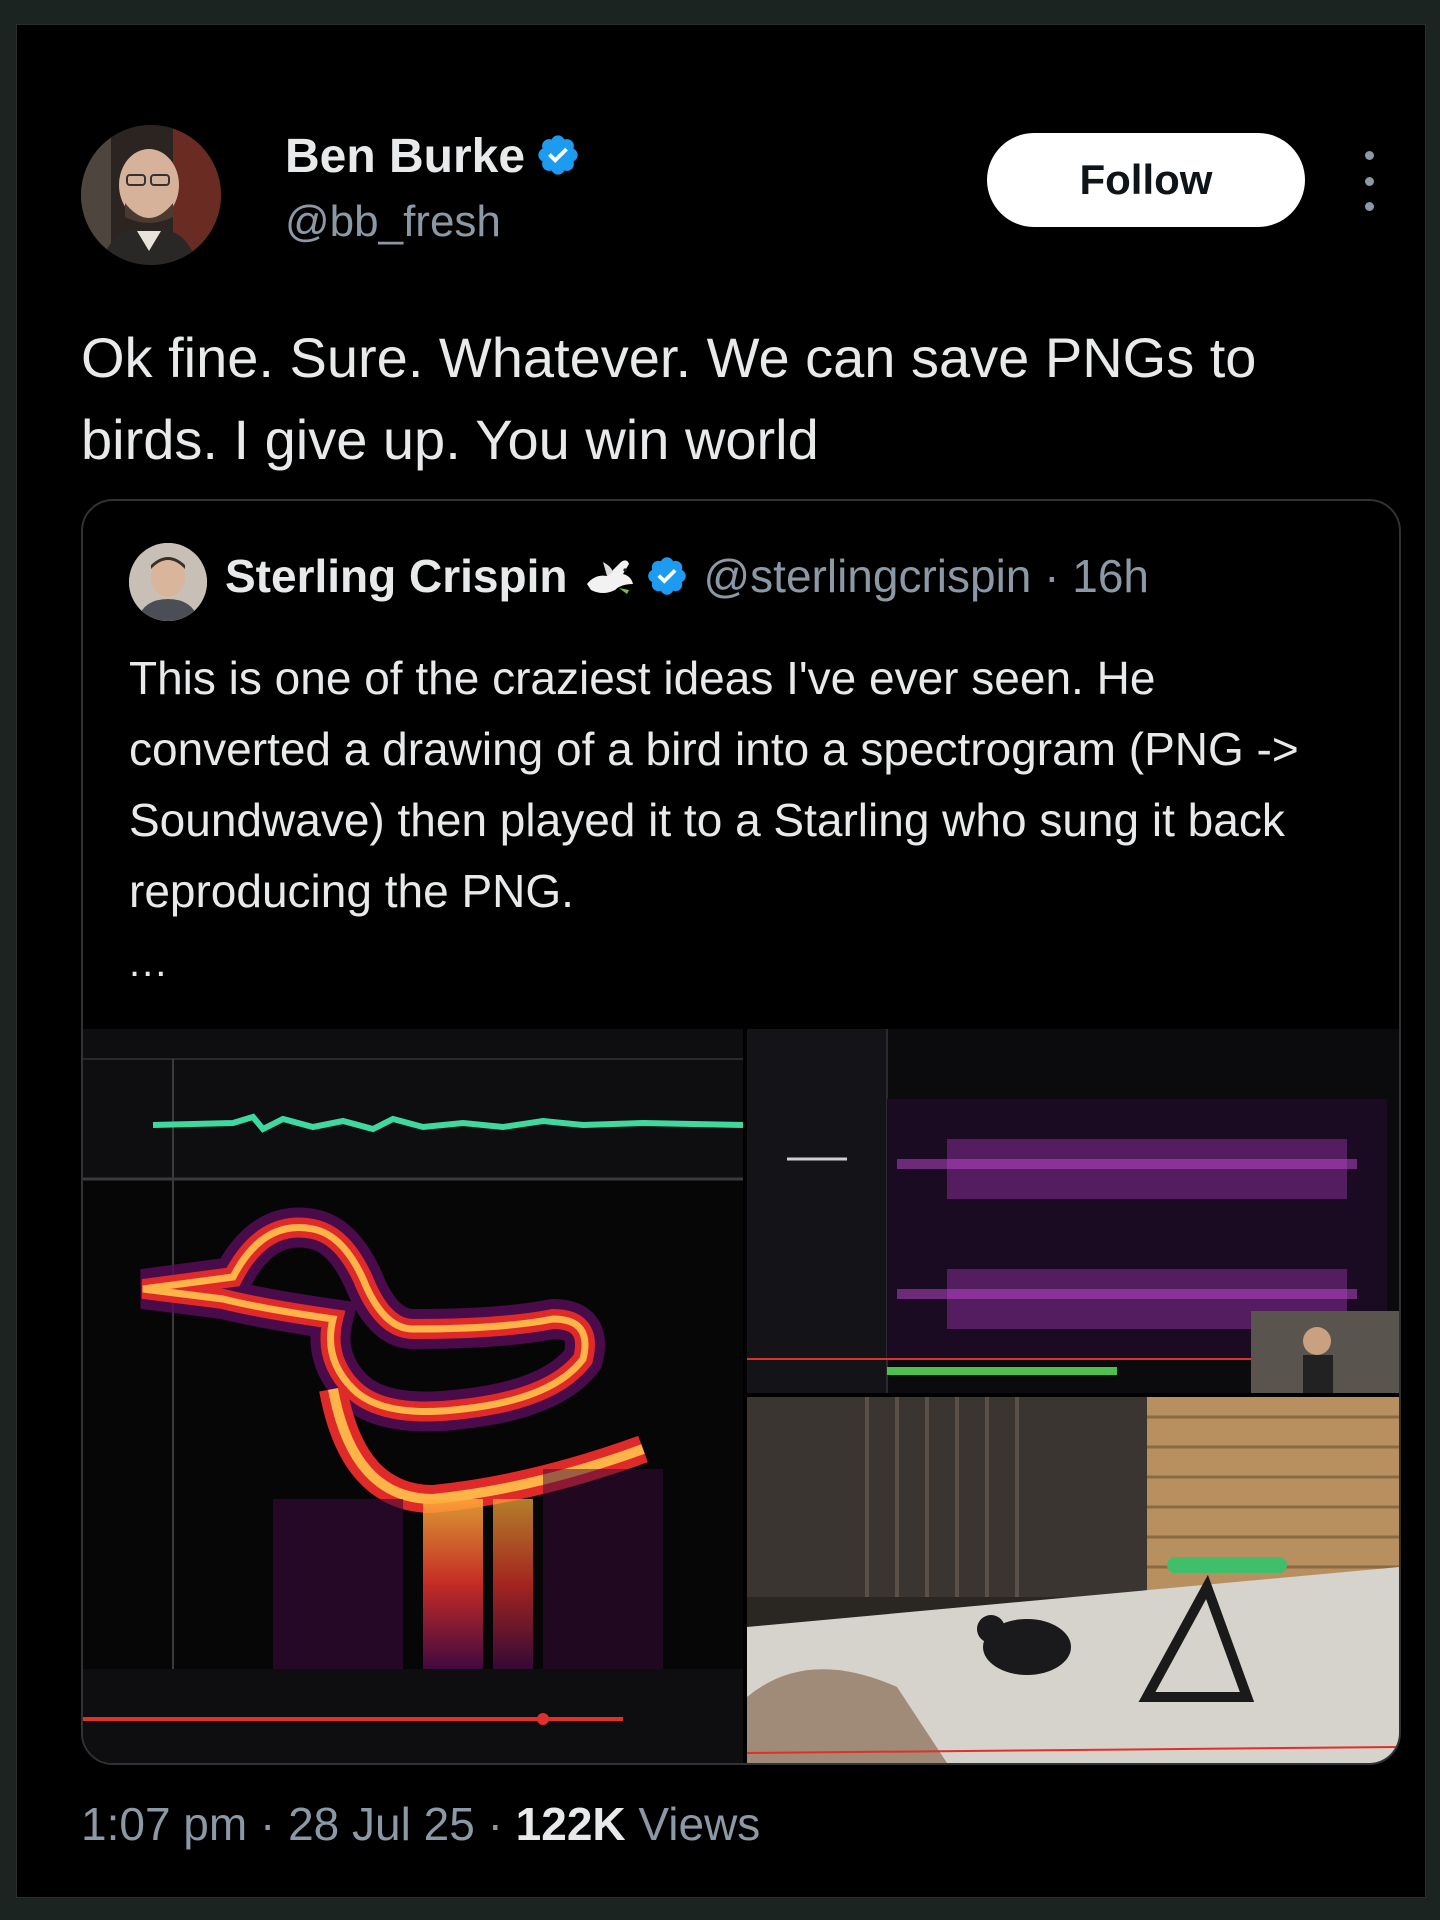  I want to click on views-label: Views, so click(693, 1824).